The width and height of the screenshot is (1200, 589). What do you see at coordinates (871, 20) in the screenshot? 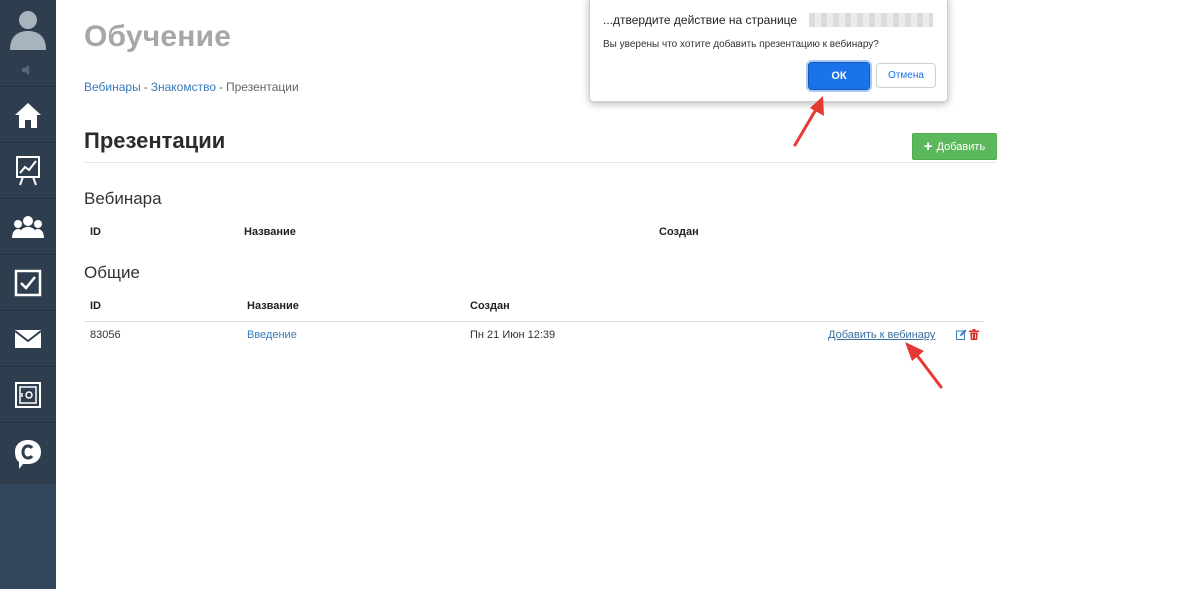
I see `dialog-redacted-site` at bounding box center [871, 20].